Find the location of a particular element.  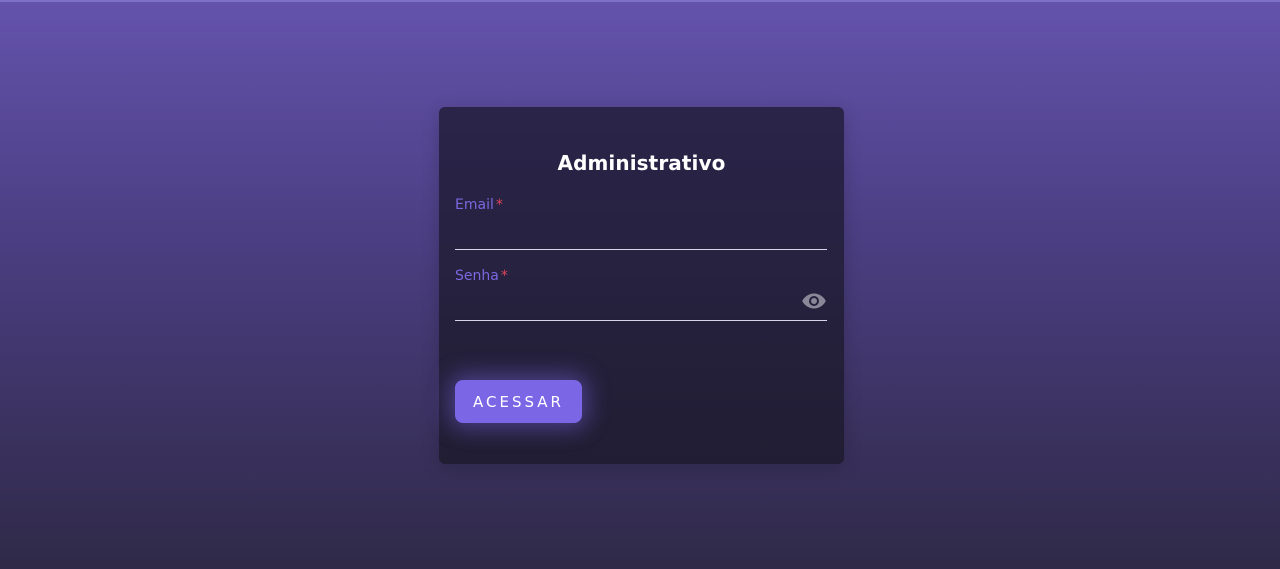

eye-icon is located at coordinates (814, 301).